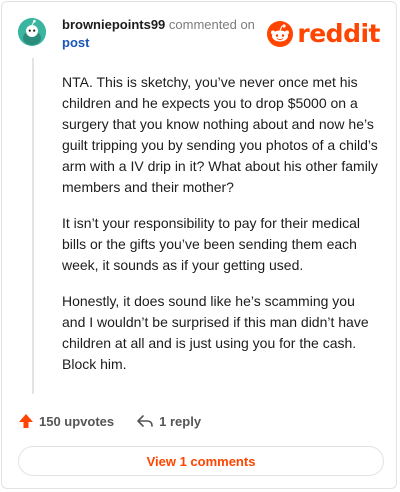  I want to click on reply-button: 1 reply, so click(168, 421).